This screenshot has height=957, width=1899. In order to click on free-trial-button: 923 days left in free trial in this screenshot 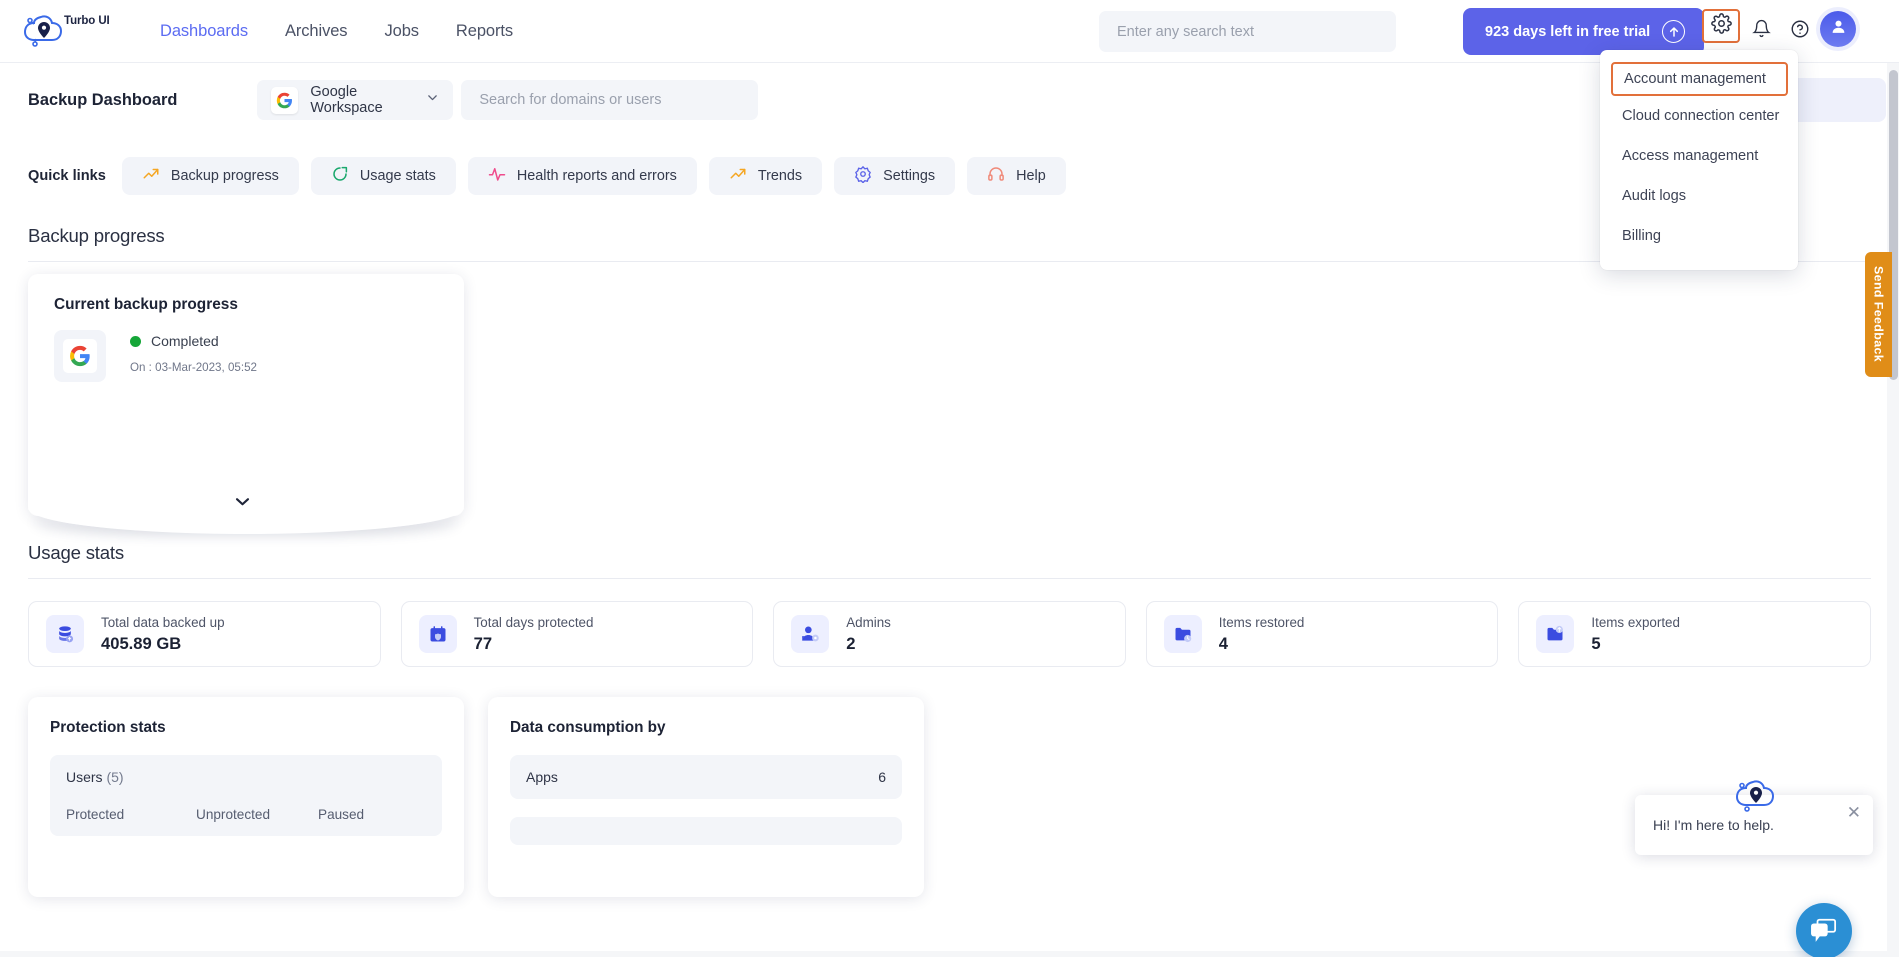, I will do `click(1584, 31)`.